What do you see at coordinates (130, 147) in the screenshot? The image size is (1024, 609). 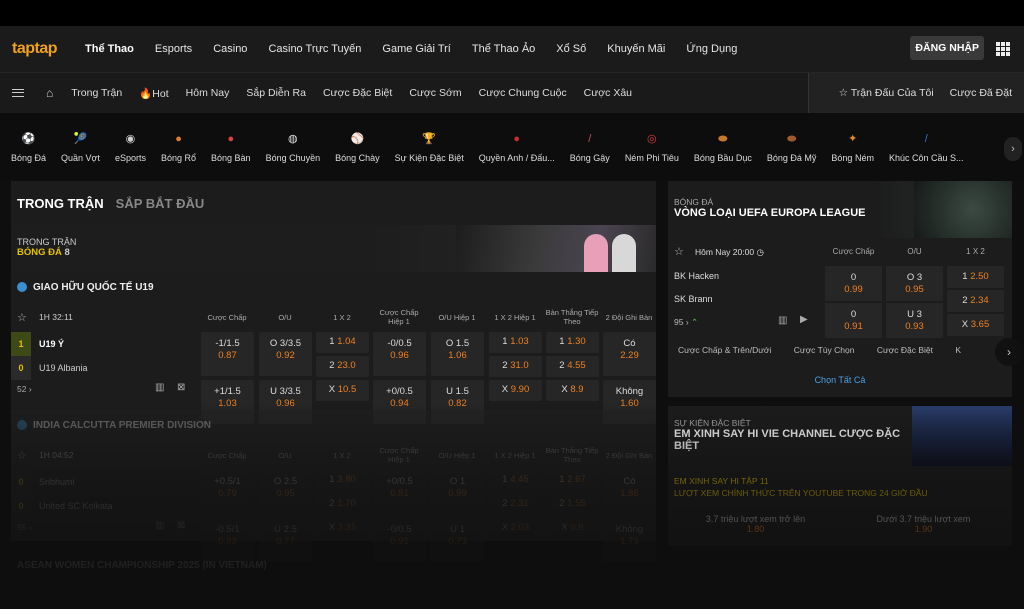 I see `sport-item: ◉ eSports` at bounding box center [130, 147].